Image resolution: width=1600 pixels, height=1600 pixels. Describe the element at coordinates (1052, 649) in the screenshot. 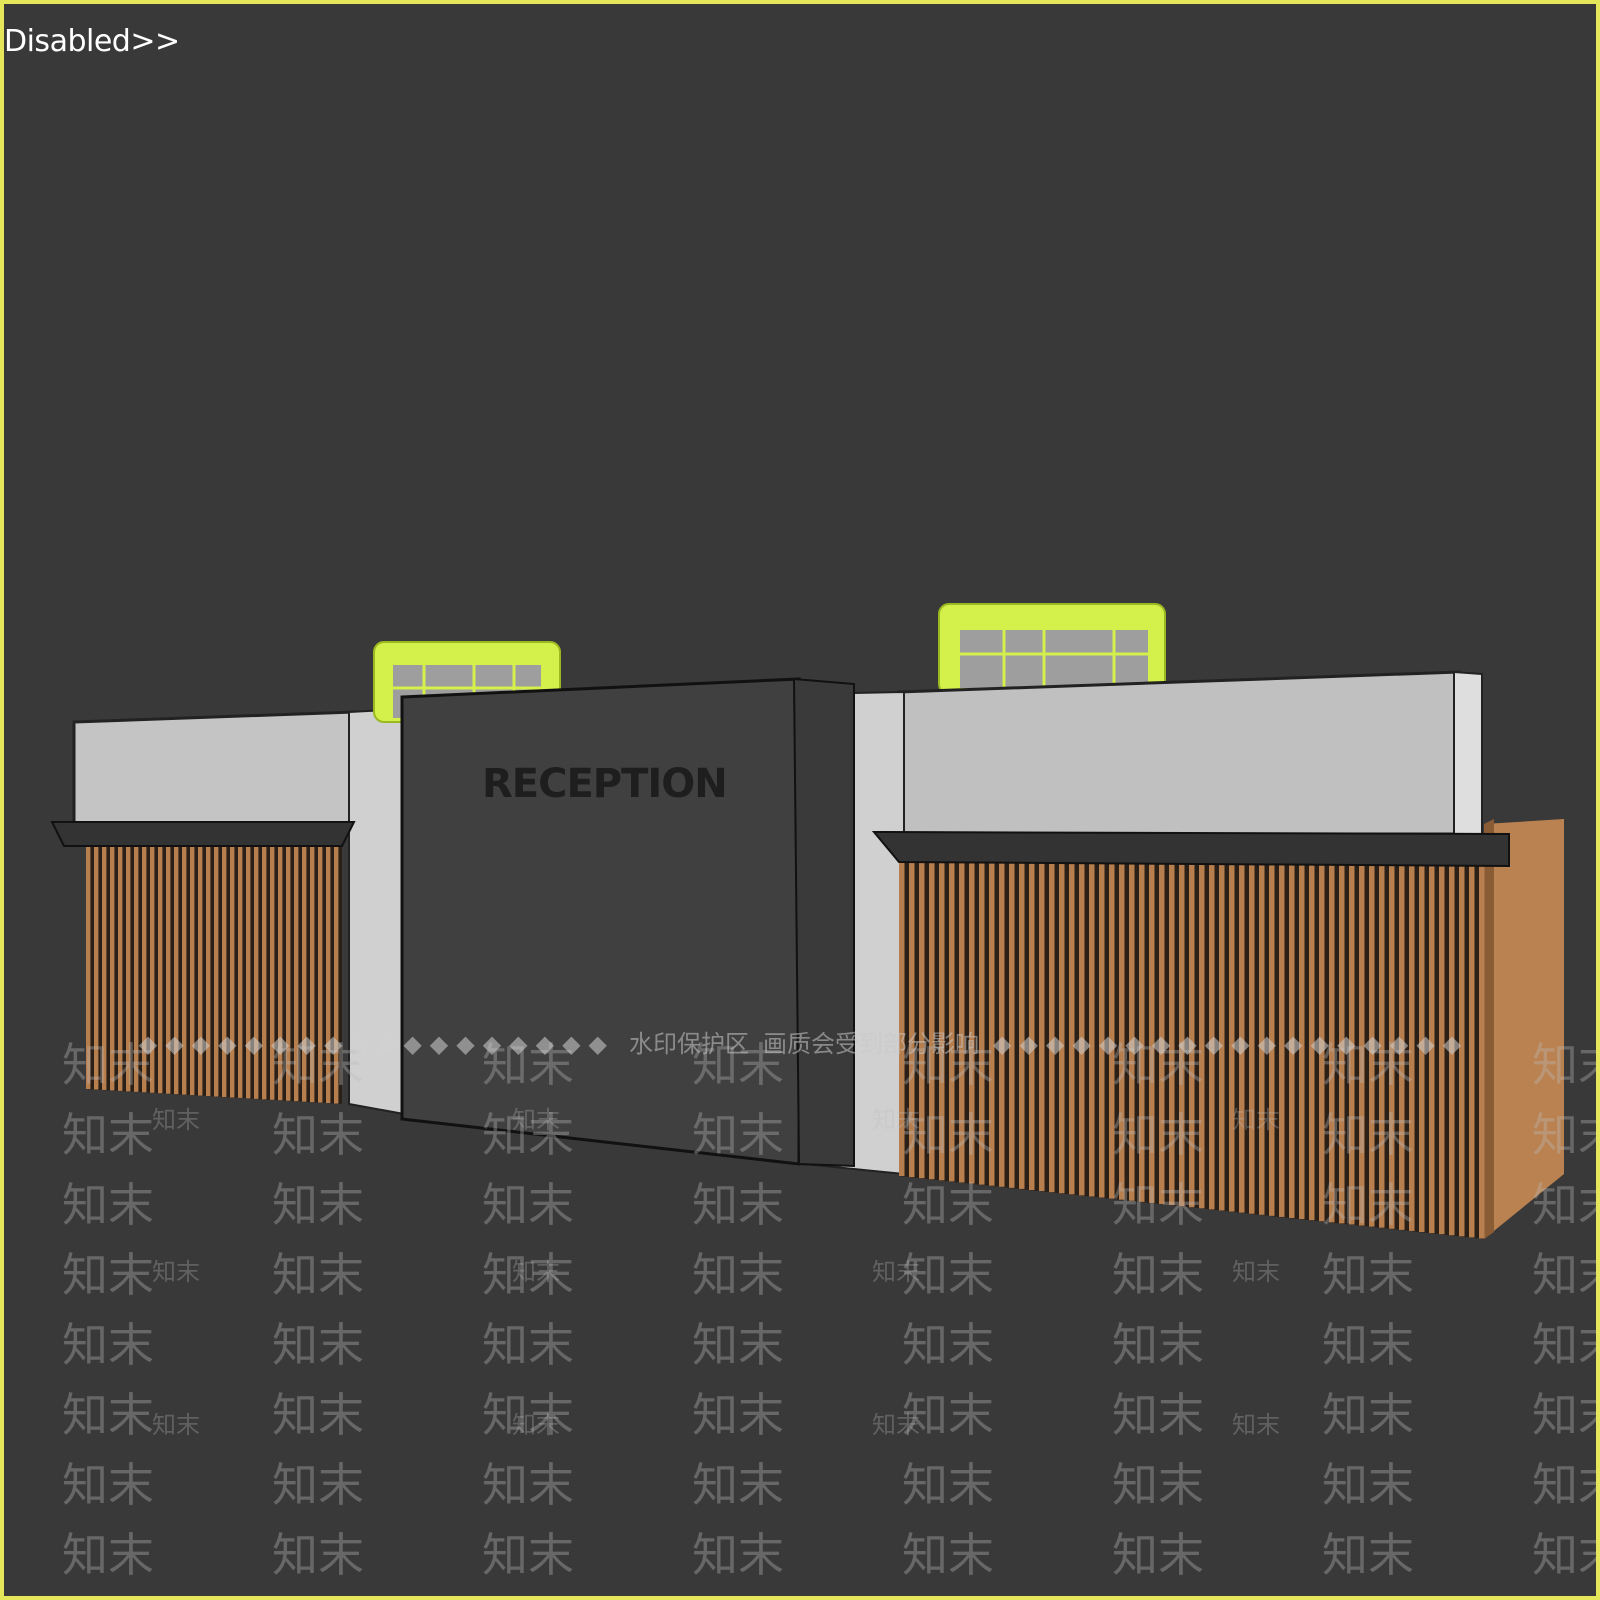

I see `right-monitor` at that location.